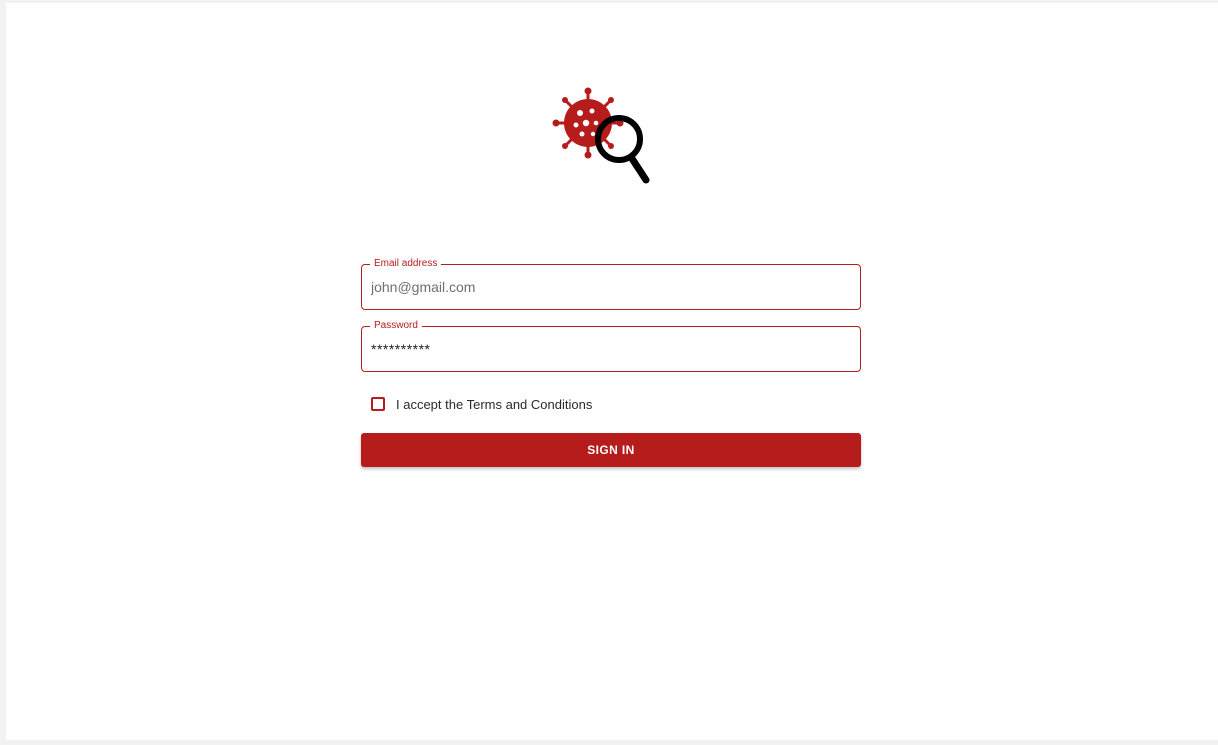 This screenshot has width=1218, height=745. Describe the element at coordinates (611, 287) in the screenshot. I see `email-input` at that location.